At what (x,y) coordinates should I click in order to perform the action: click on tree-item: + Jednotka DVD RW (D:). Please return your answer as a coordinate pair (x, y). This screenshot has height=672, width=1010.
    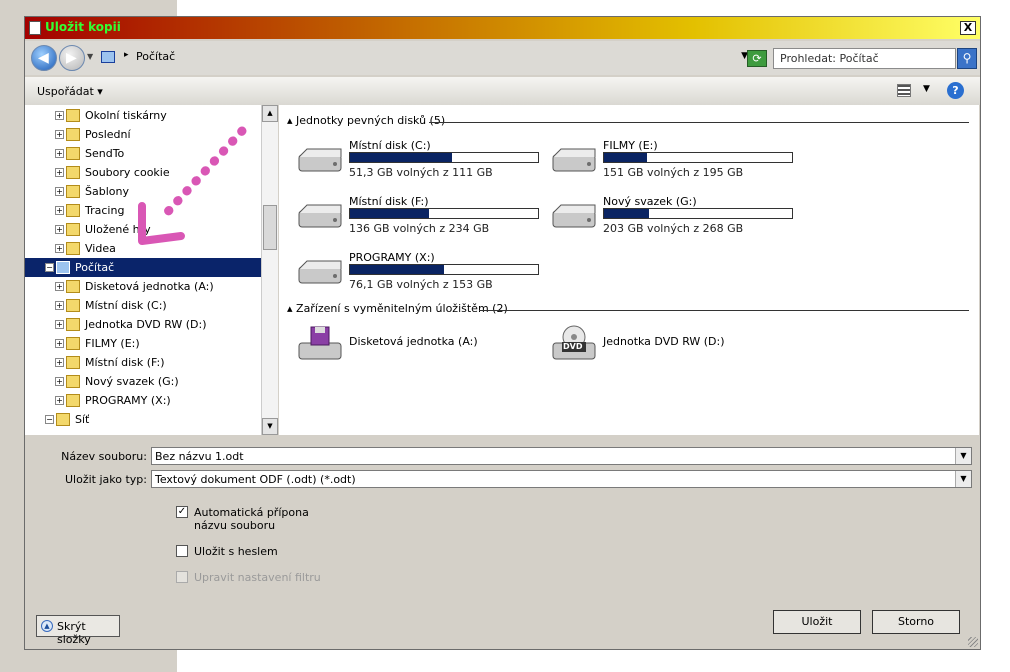
    Looking at the image, I should click on (143, 324).